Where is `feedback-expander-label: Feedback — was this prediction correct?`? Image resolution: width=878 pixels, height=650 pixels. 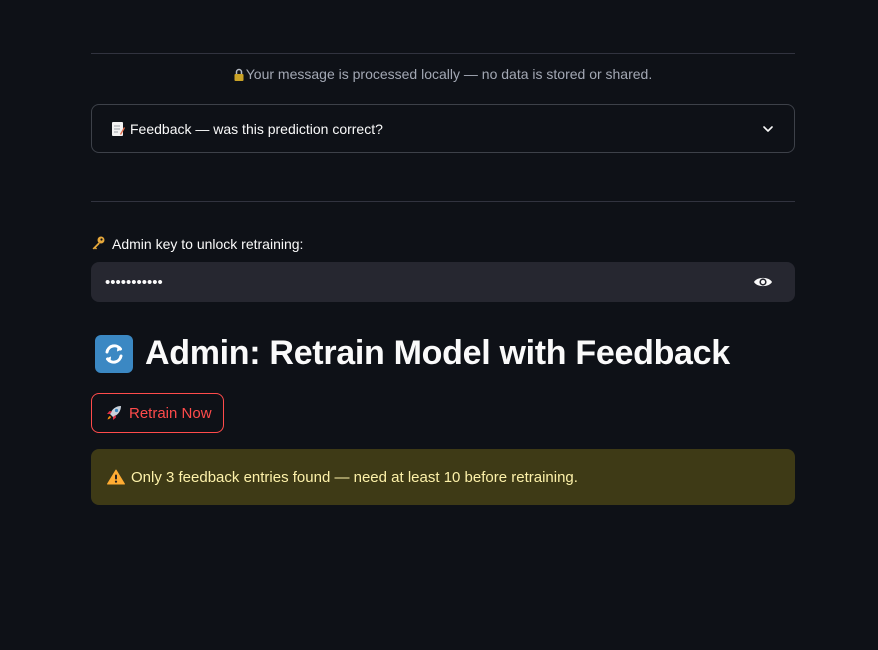 feedback-expander-label: Feedback — was this prediction correct? is located at coordinates (256, 128).